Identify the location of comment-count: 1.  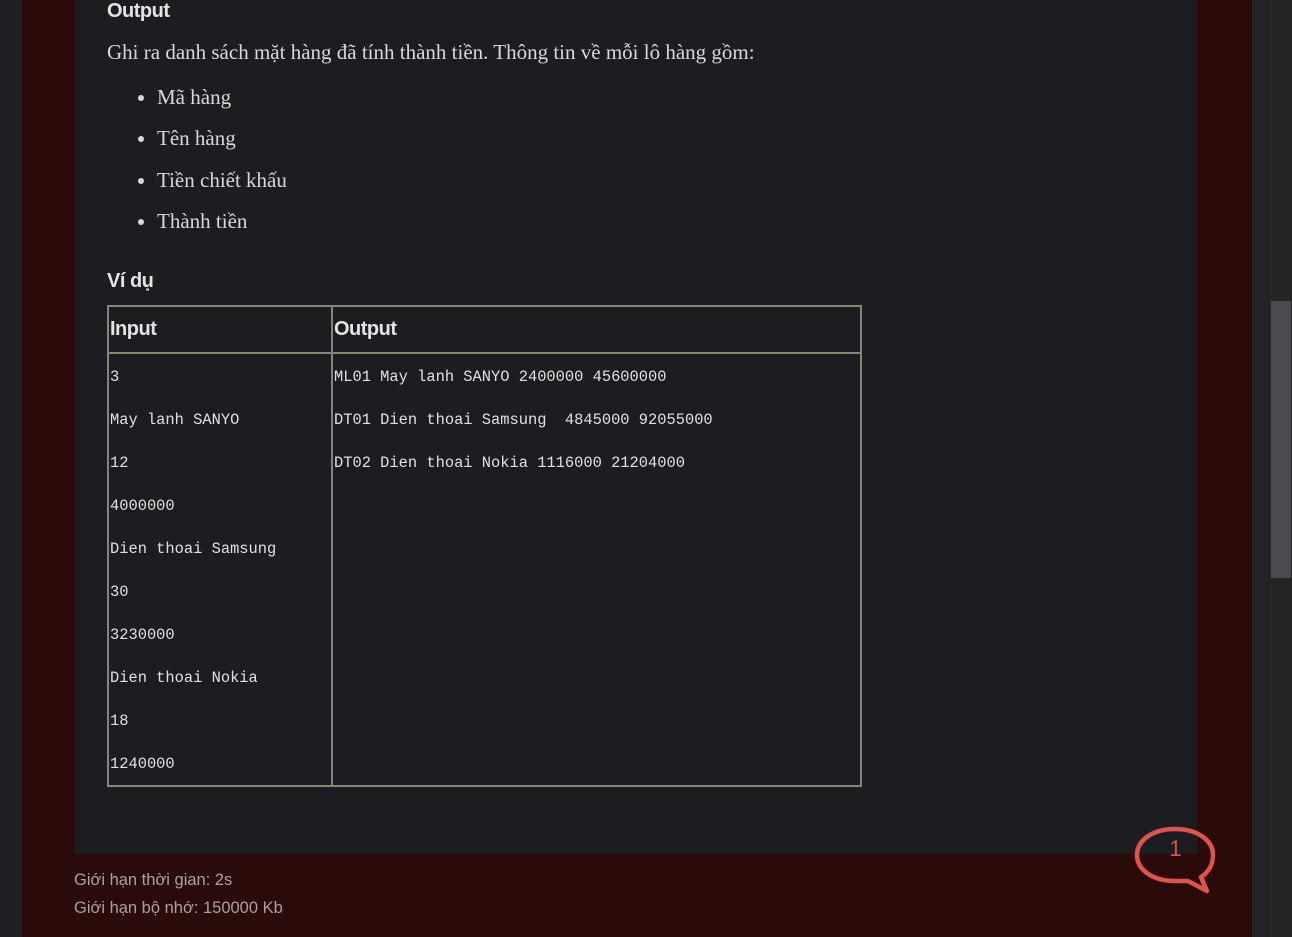
(1175, 848).